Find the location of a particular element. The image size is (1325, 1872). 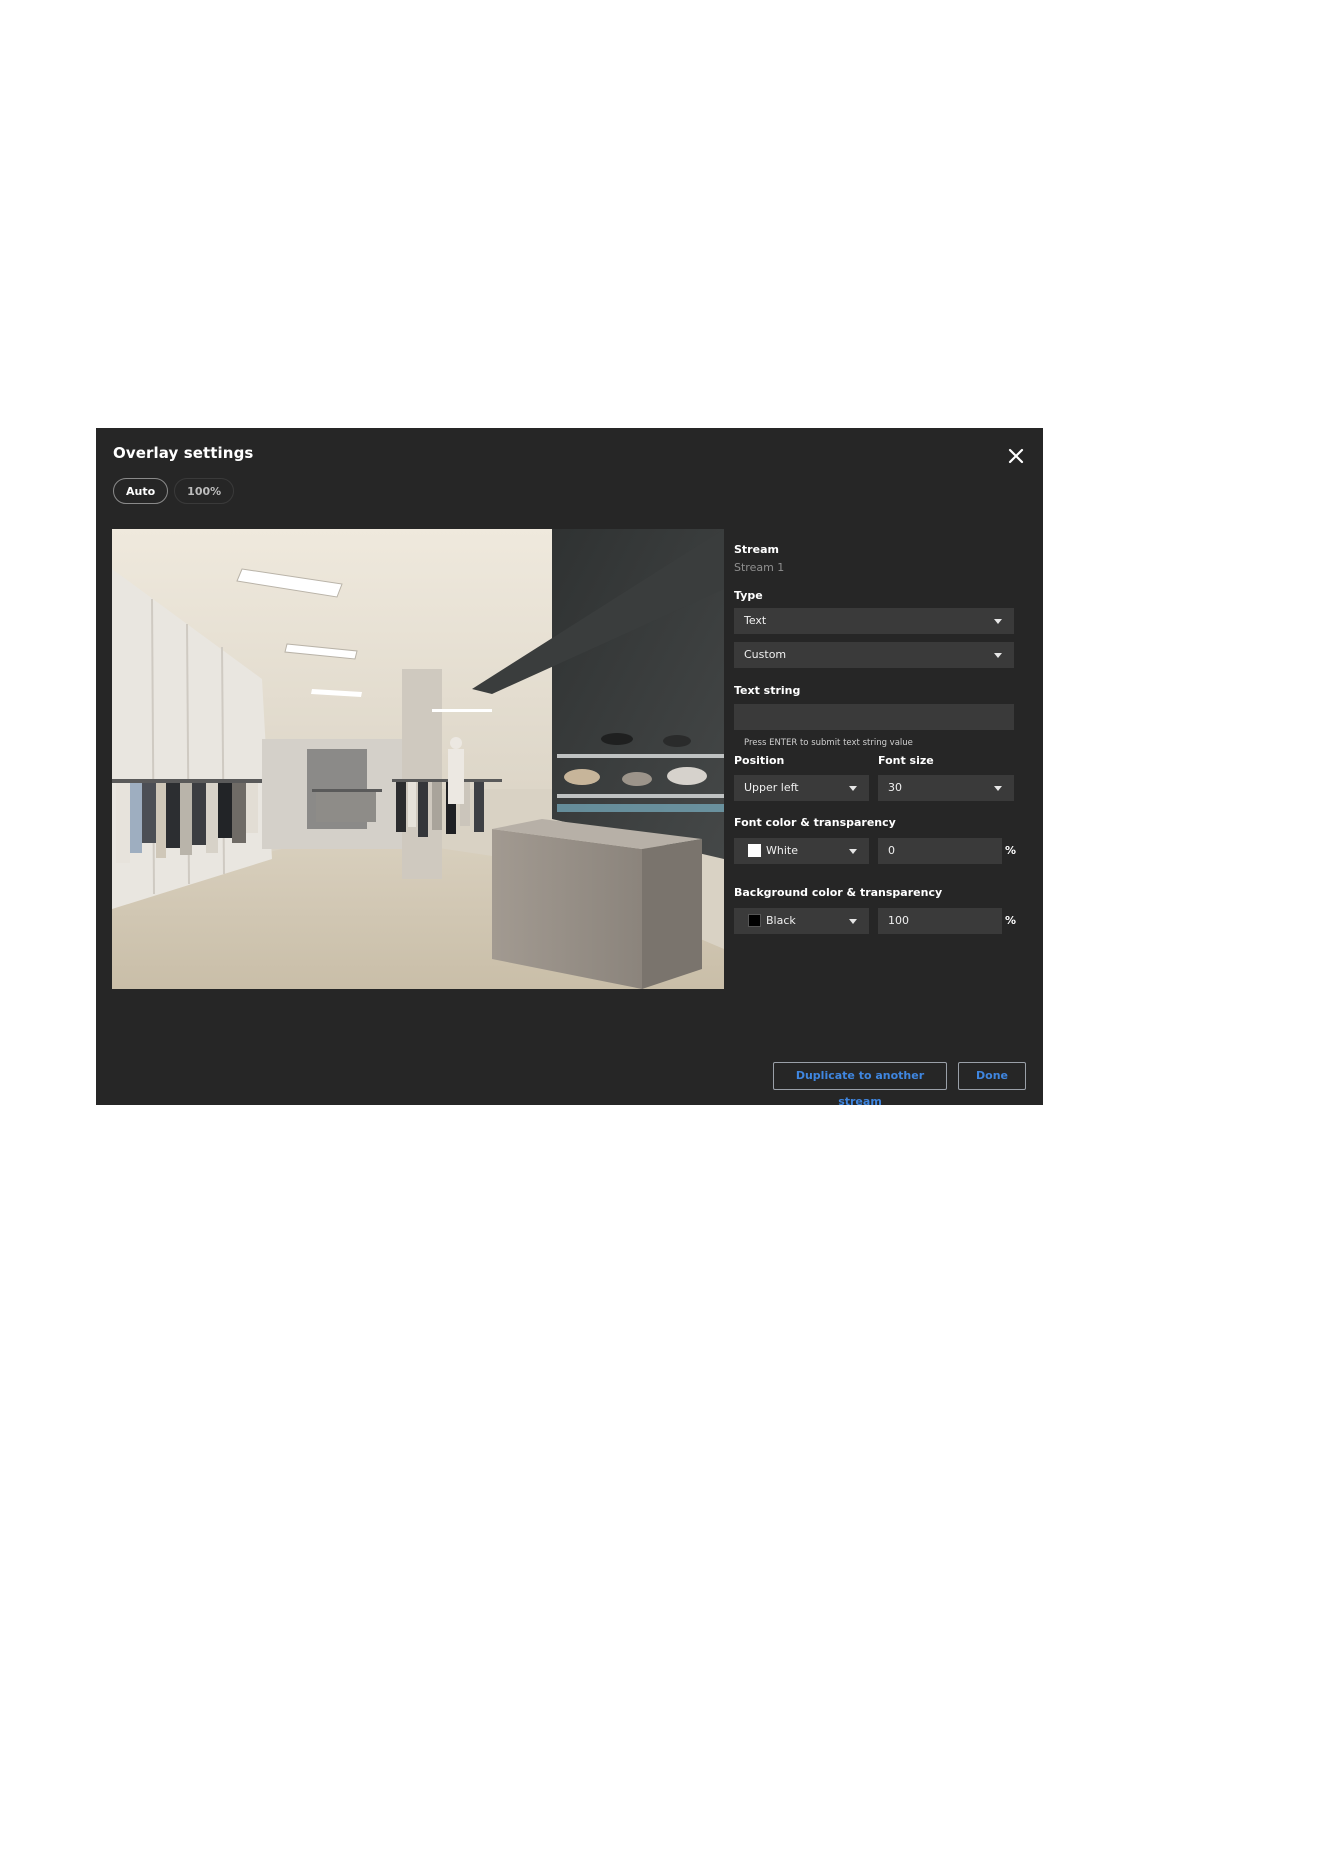

camera-preview-image is located at coordinates (418, 759).